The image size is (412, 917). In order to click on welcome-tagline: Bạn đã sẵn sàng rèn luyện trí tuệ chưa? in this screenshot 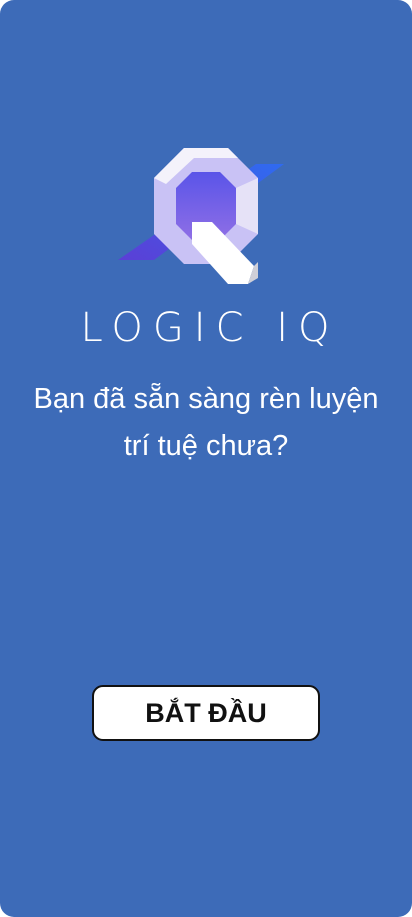, I will do `click(206, 422)`.